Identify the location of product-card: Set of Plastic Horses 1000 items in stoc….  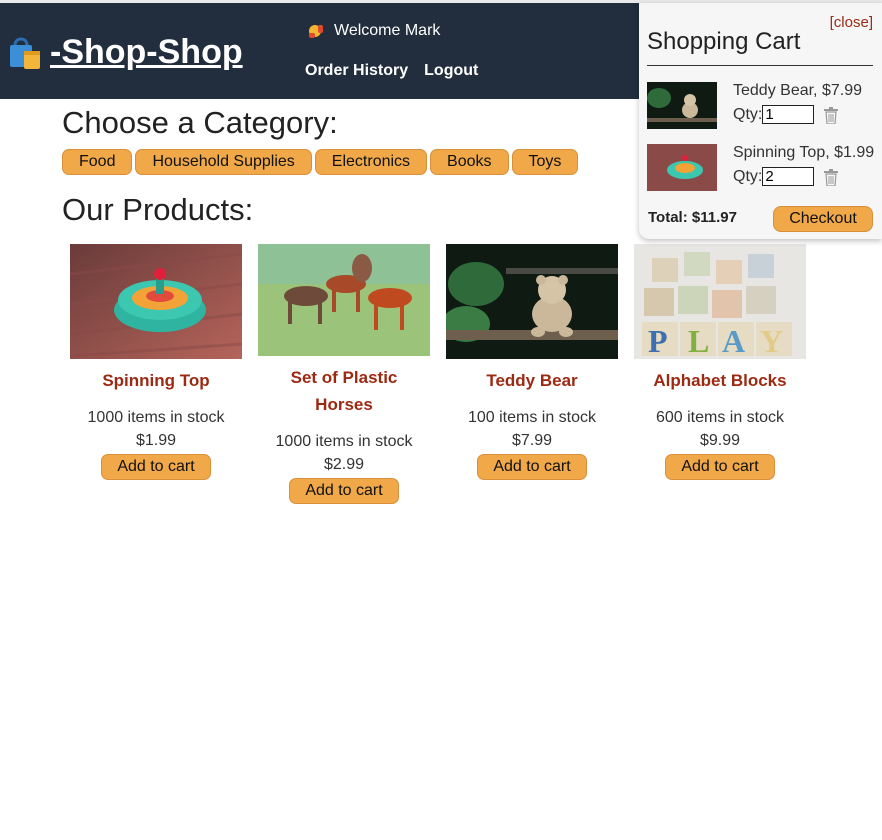
(344, 374).